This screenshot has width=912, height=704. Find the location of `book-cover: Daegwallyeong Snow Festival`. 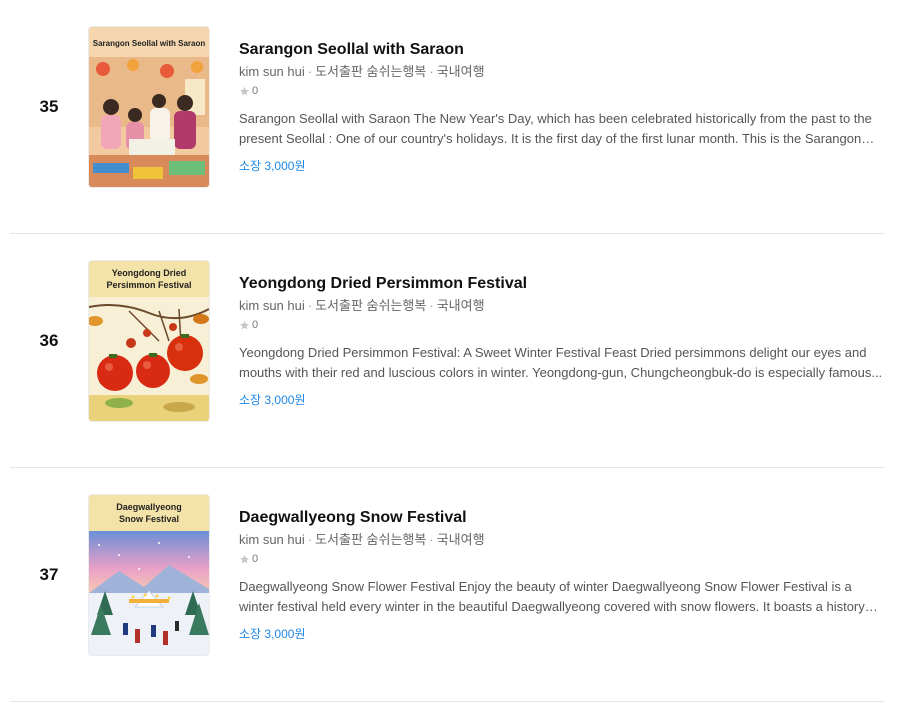

book-cover: Daegwallyeong Snow Festival is located at coordinates (149, 575).